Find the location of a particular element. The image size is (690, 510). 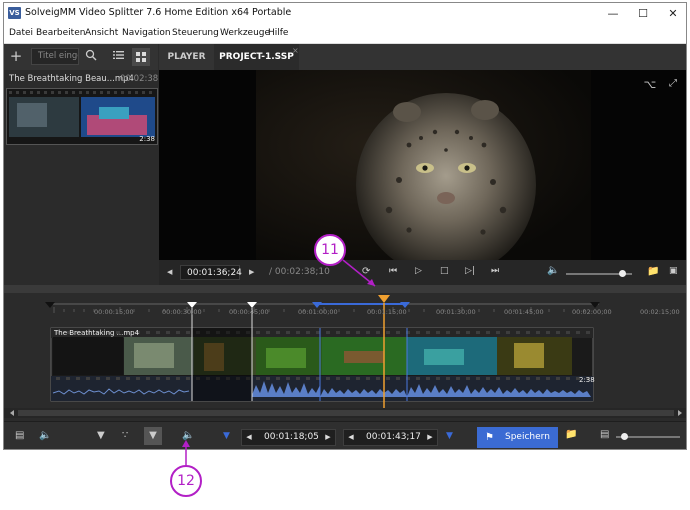

callout-11: 11 is located at coordinates (330, 250).